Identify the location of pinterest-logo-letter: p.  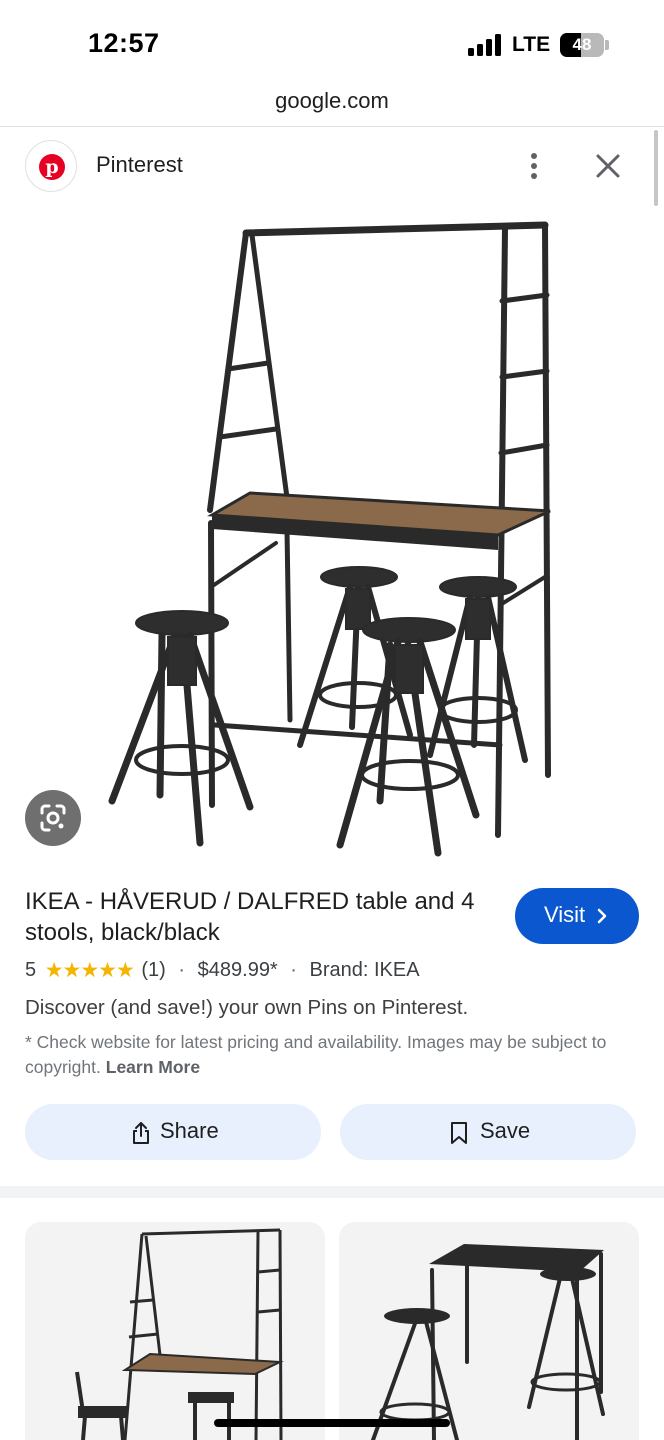
(52, 167).